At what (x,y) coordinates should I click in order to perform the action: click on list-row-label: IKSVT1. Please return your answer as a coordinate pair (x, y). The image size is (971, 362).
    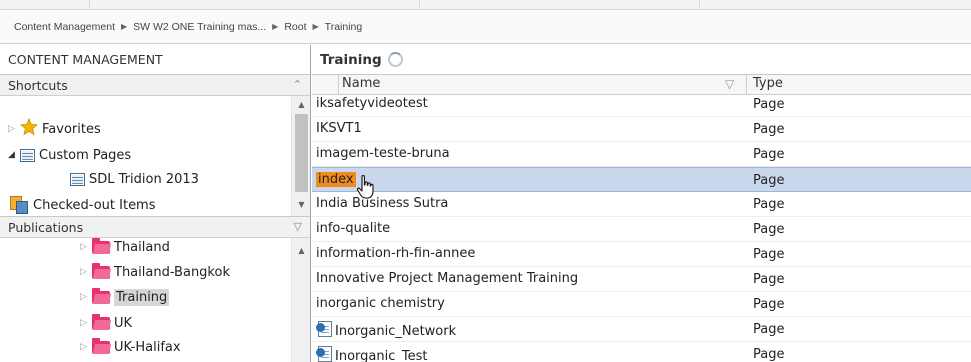
    Looking at the image, I should click on (339, 128).